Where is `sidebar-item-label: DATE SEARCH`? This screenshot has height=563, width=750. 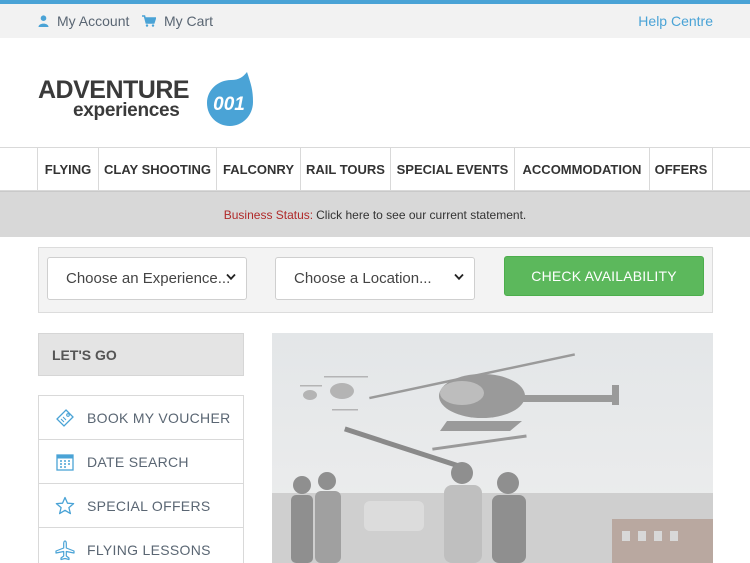 sidebar-item-label: DATE SEARCH is located at coordinates (138, 461).